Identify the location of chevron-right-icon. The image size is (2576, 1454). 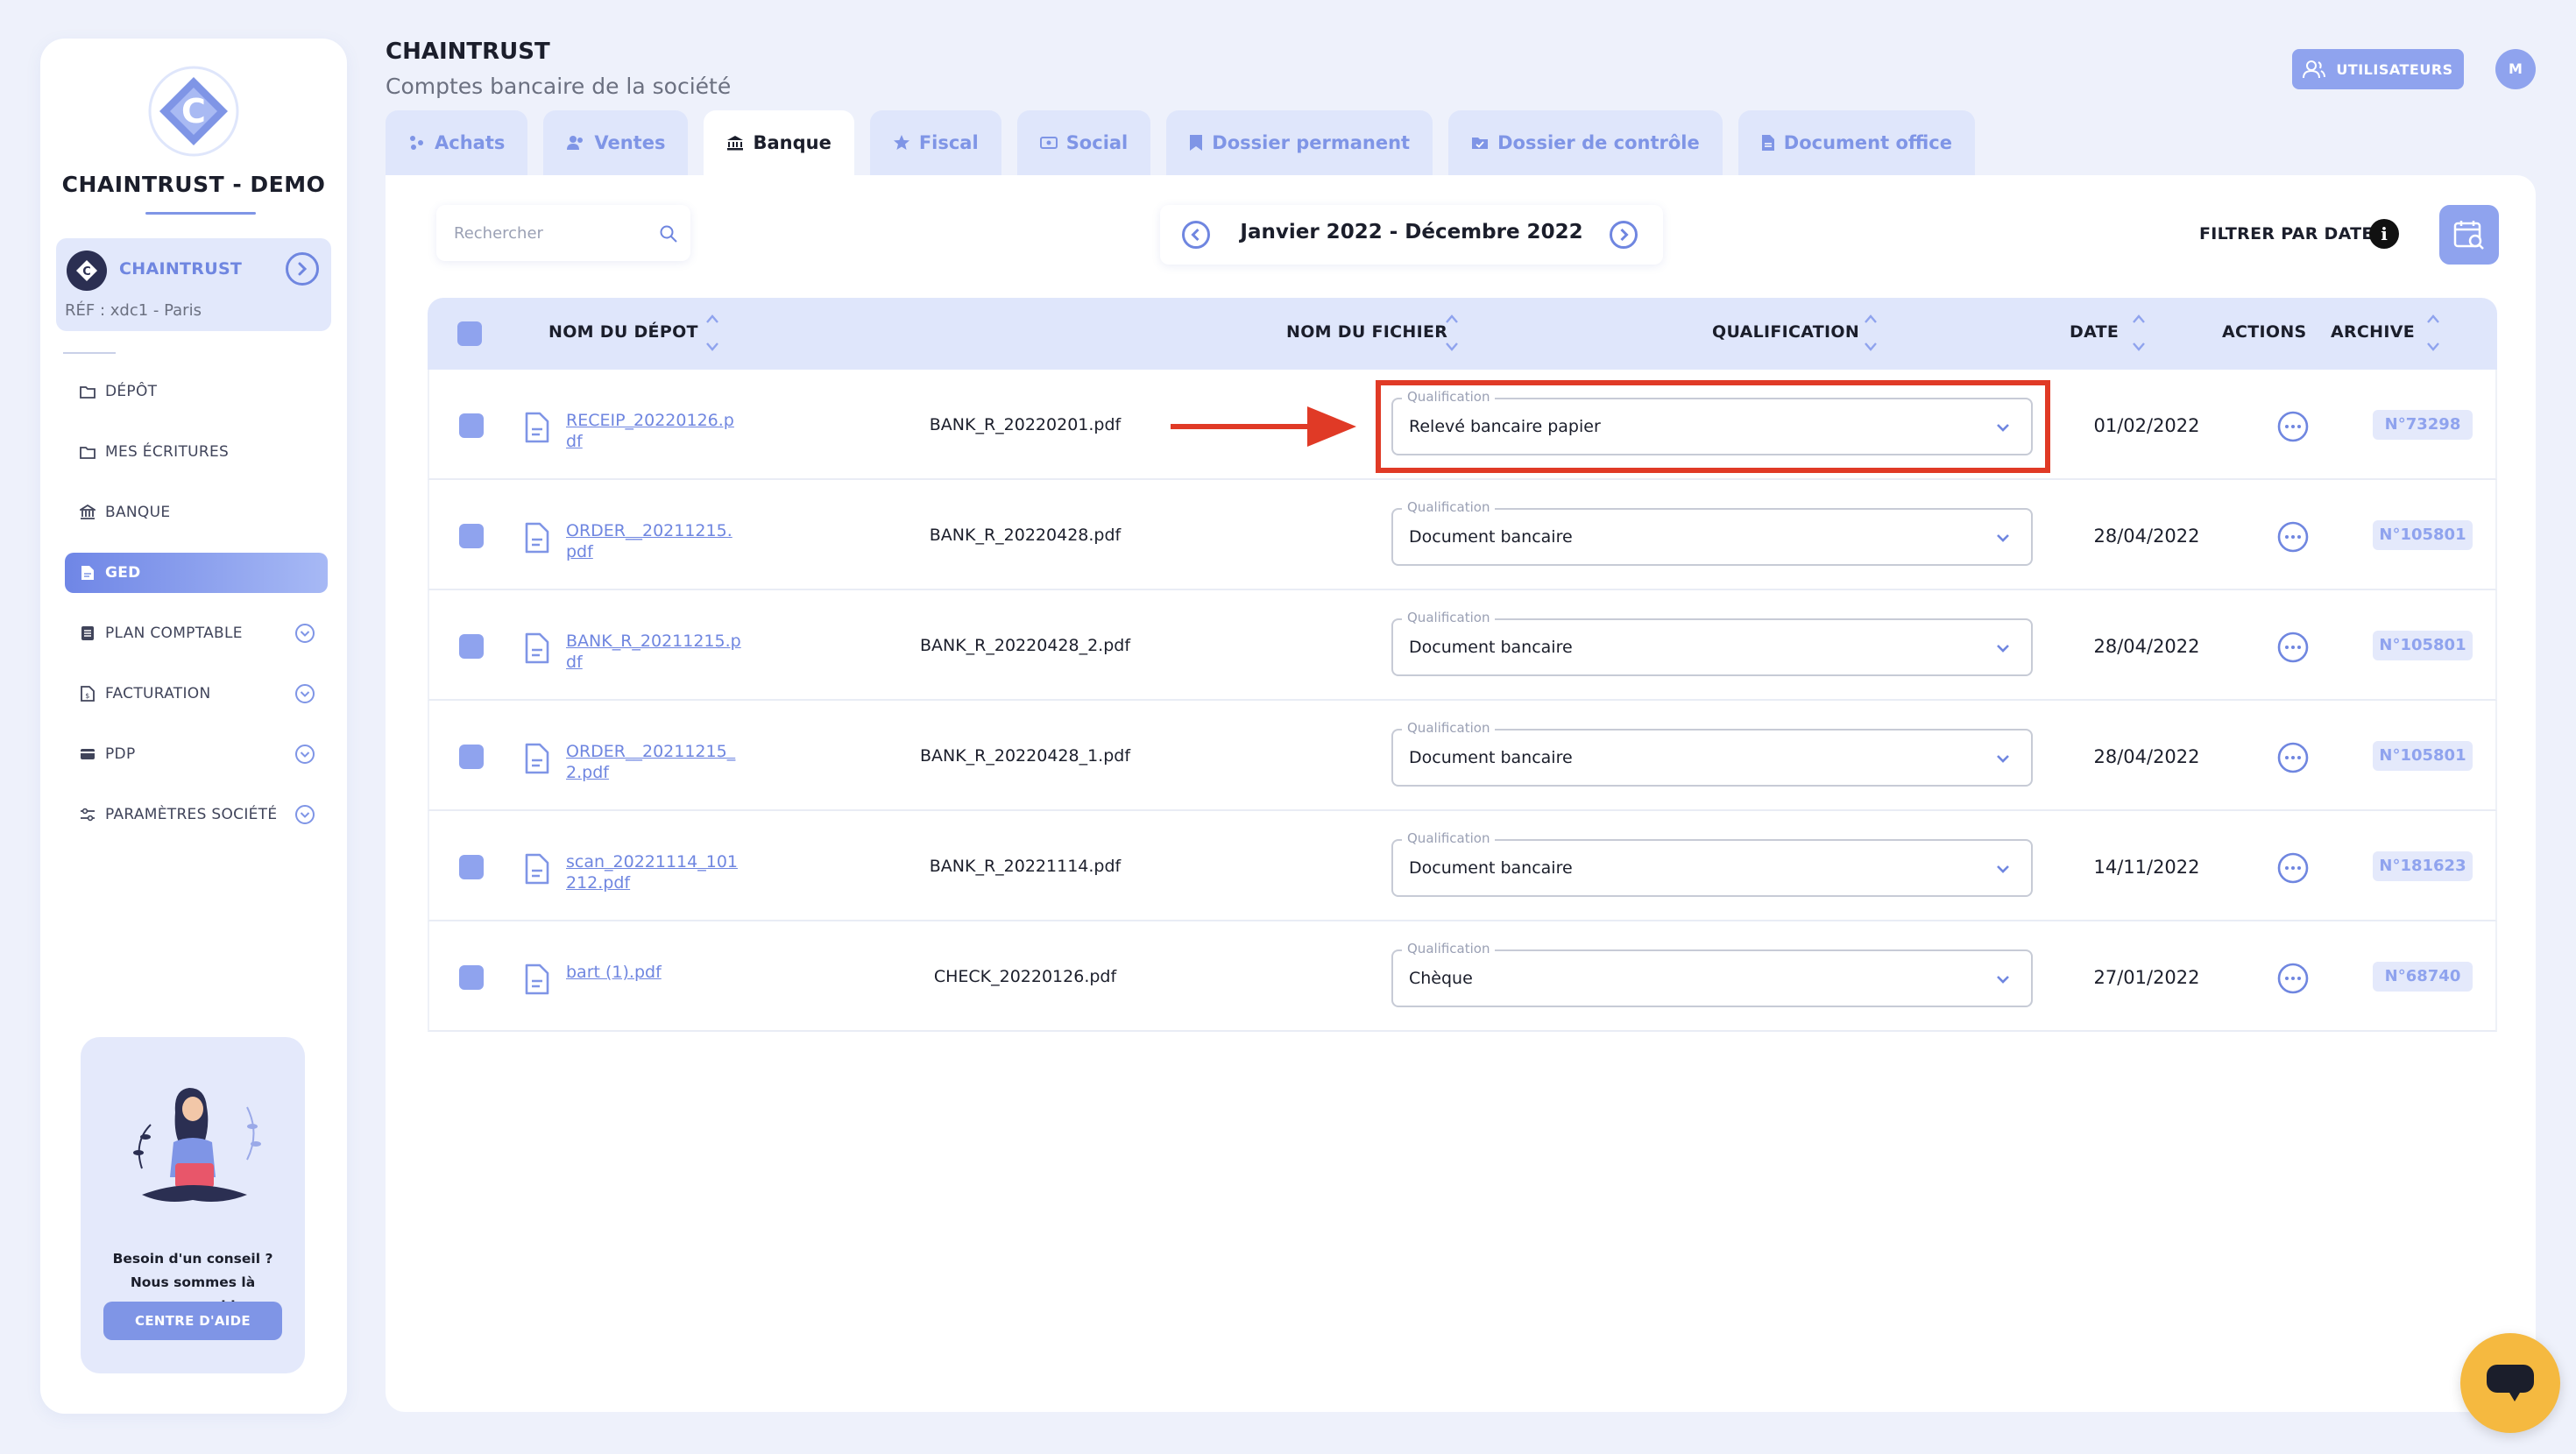
(1623, 235).